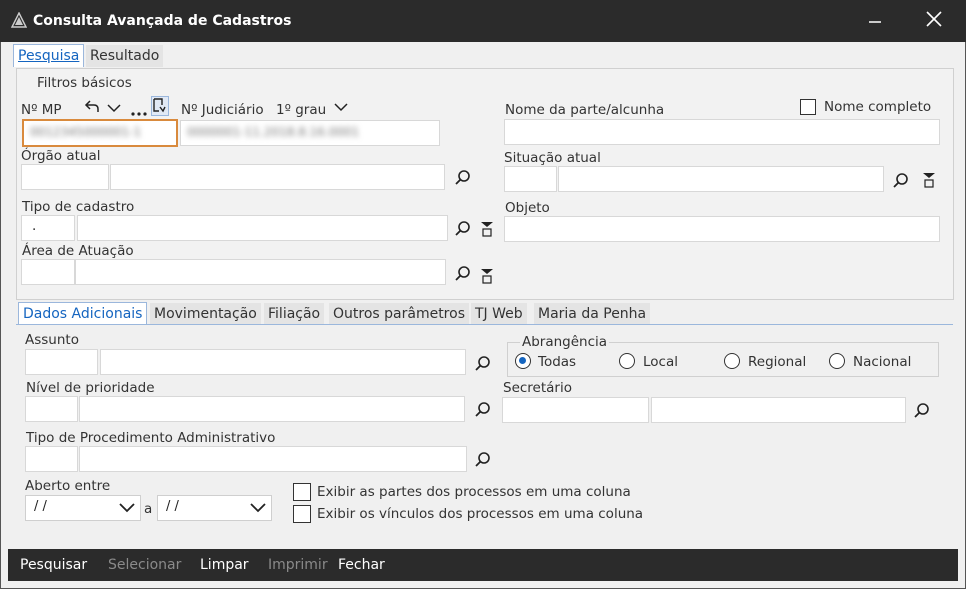  I want to click on date-separator: a, so click(148, 509).